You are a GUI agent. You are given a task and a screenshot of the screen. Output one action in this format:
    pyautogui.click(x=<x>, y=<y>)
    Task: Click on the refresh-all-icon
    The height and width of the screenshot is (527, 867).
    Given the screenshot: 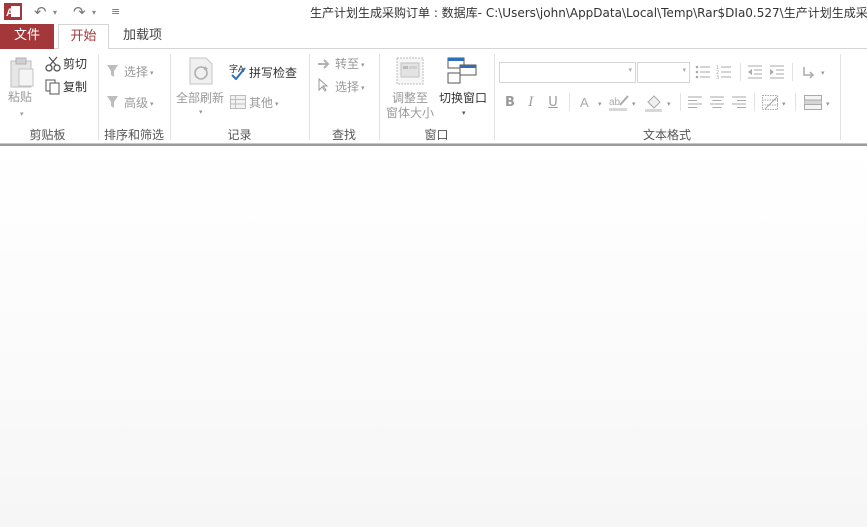 What is the action you would take?
    pyautogui.click(x=201, y=71)
    